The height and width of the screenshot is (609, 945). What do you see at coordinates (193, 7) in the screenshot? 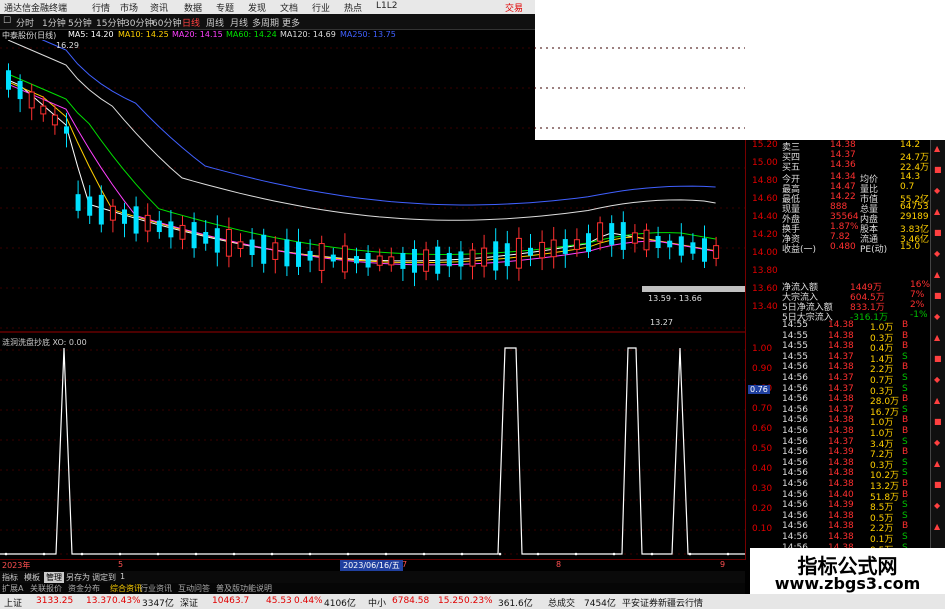
I see `menu-item: 数据` at bounding box center [193, 7].